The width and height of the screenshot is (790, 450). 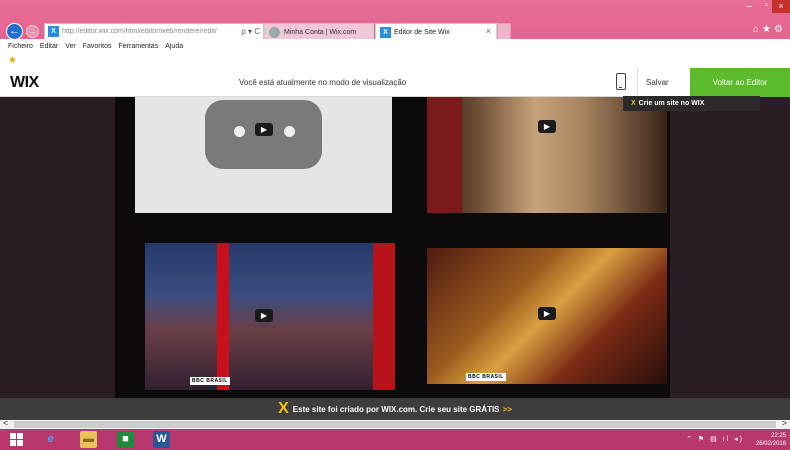 What do you see at coordinates (88, 439) in the screenshot?
I see `file-explorer-icon: ▬` at bounding box center [88, 439].